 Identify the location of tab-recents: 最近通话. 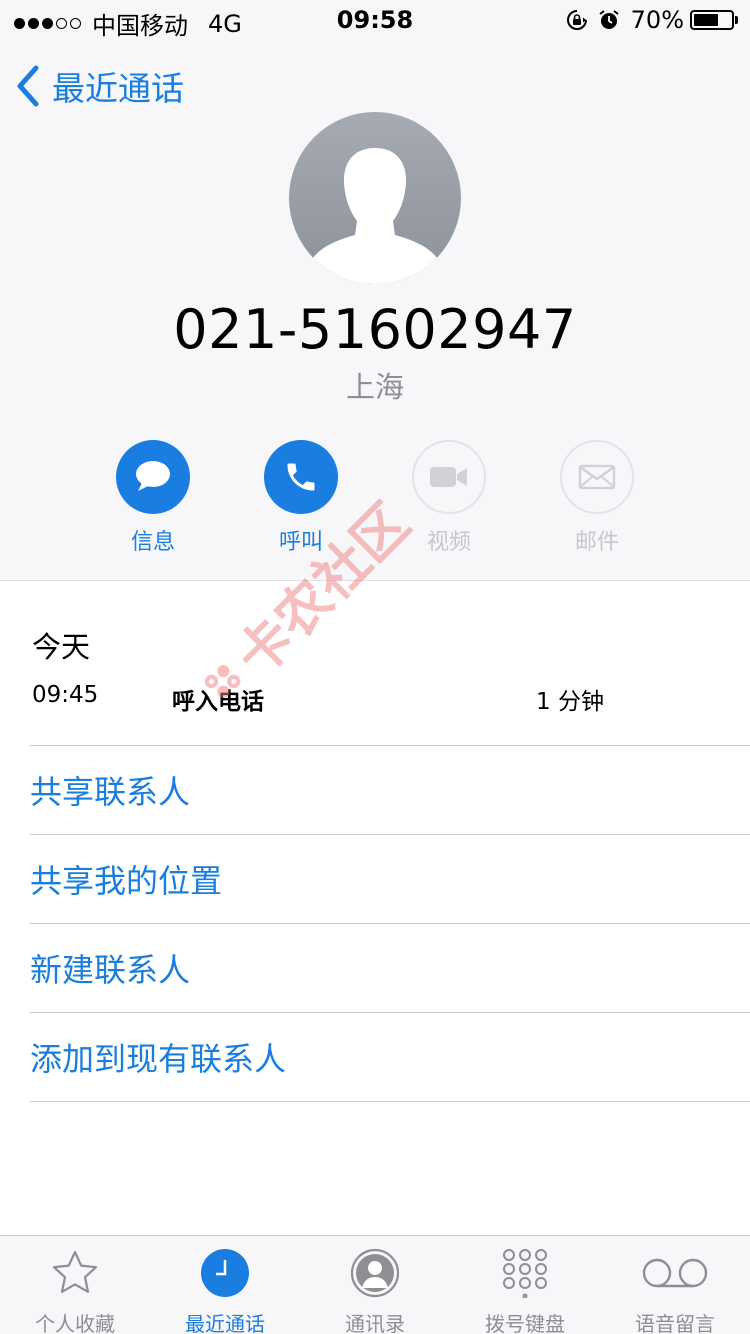
(225, 1285).